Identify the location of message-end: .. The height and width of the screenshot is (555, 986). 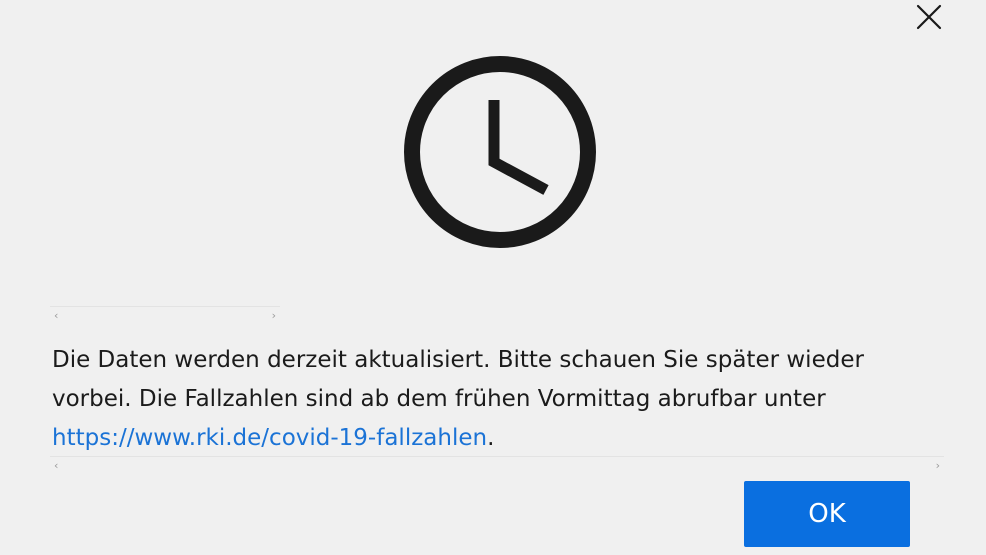
(491, 438).